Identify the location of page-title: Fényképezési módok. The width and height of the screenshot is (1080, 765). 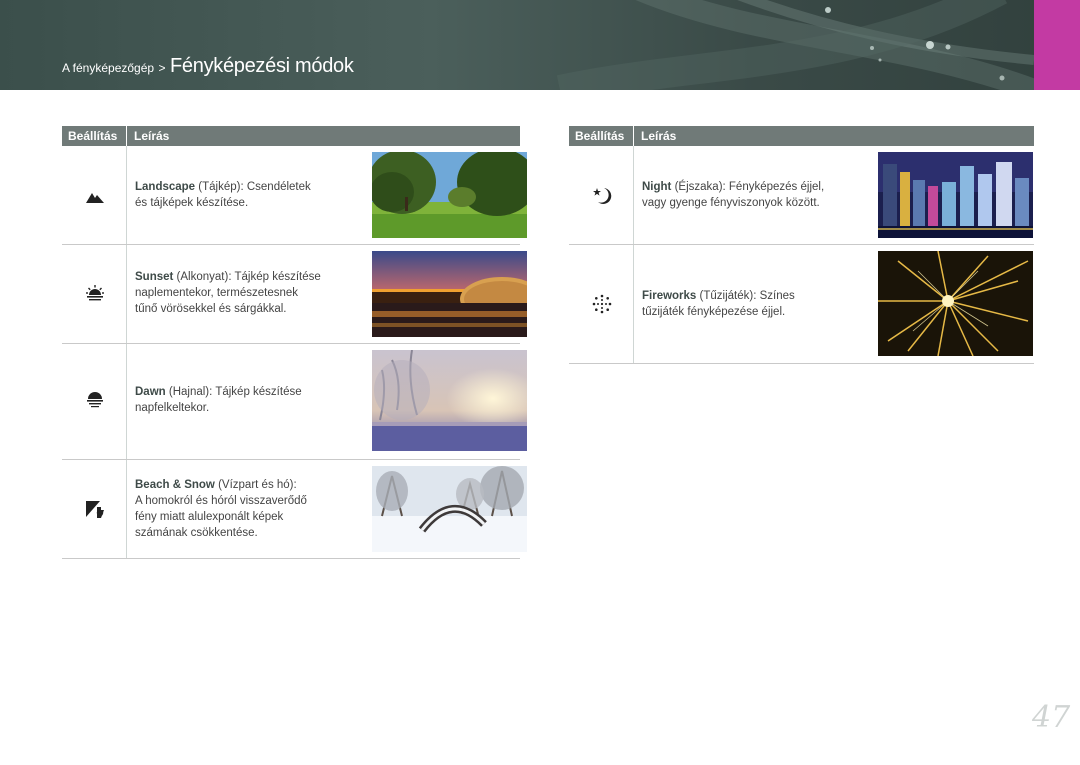
(262, 66).